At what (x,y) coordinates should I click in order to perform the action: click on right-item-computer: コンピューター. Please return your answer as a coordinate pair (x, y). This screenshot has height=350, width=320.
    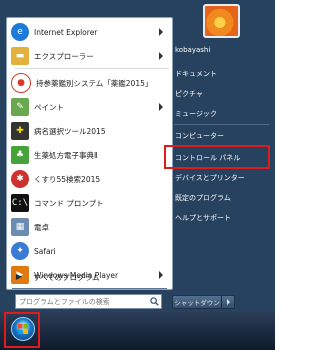
    Looking at the image, I should click on (222, 136).